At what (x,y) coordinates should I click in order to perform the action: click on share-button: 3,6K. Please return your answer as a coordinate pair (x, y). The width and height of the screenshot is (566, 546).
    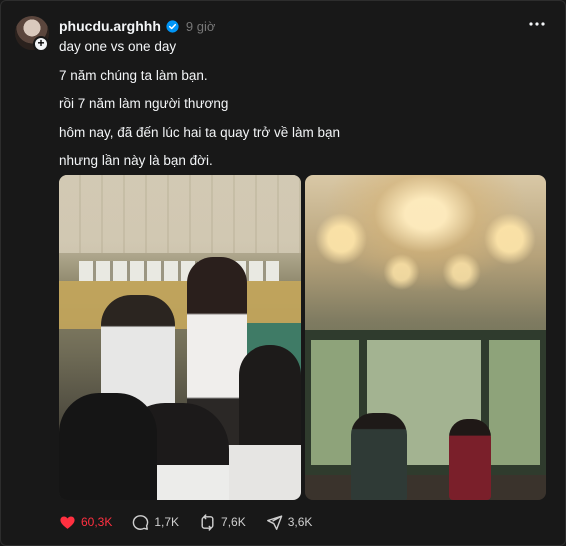
    Looking at the image, I should click on (289, 522).